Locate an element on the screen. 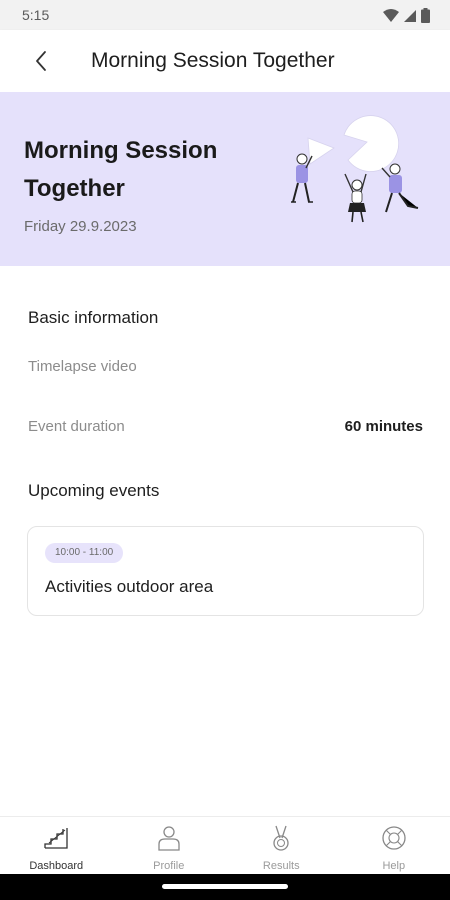  event-title: Morning Session Together is located at coordinates (121, 169).